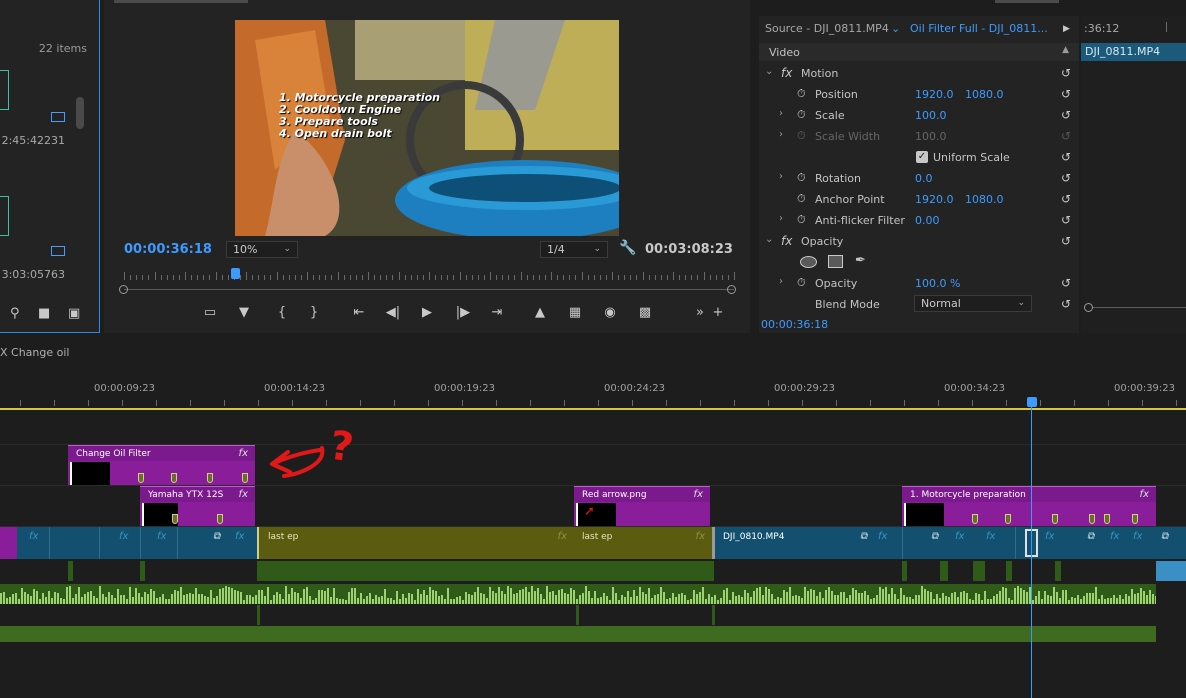 The height and width of the screenshot is (698, 1186). Describe the element at coordinates (8, 543) in the screenshot. I see `graphic-clip` at that location.